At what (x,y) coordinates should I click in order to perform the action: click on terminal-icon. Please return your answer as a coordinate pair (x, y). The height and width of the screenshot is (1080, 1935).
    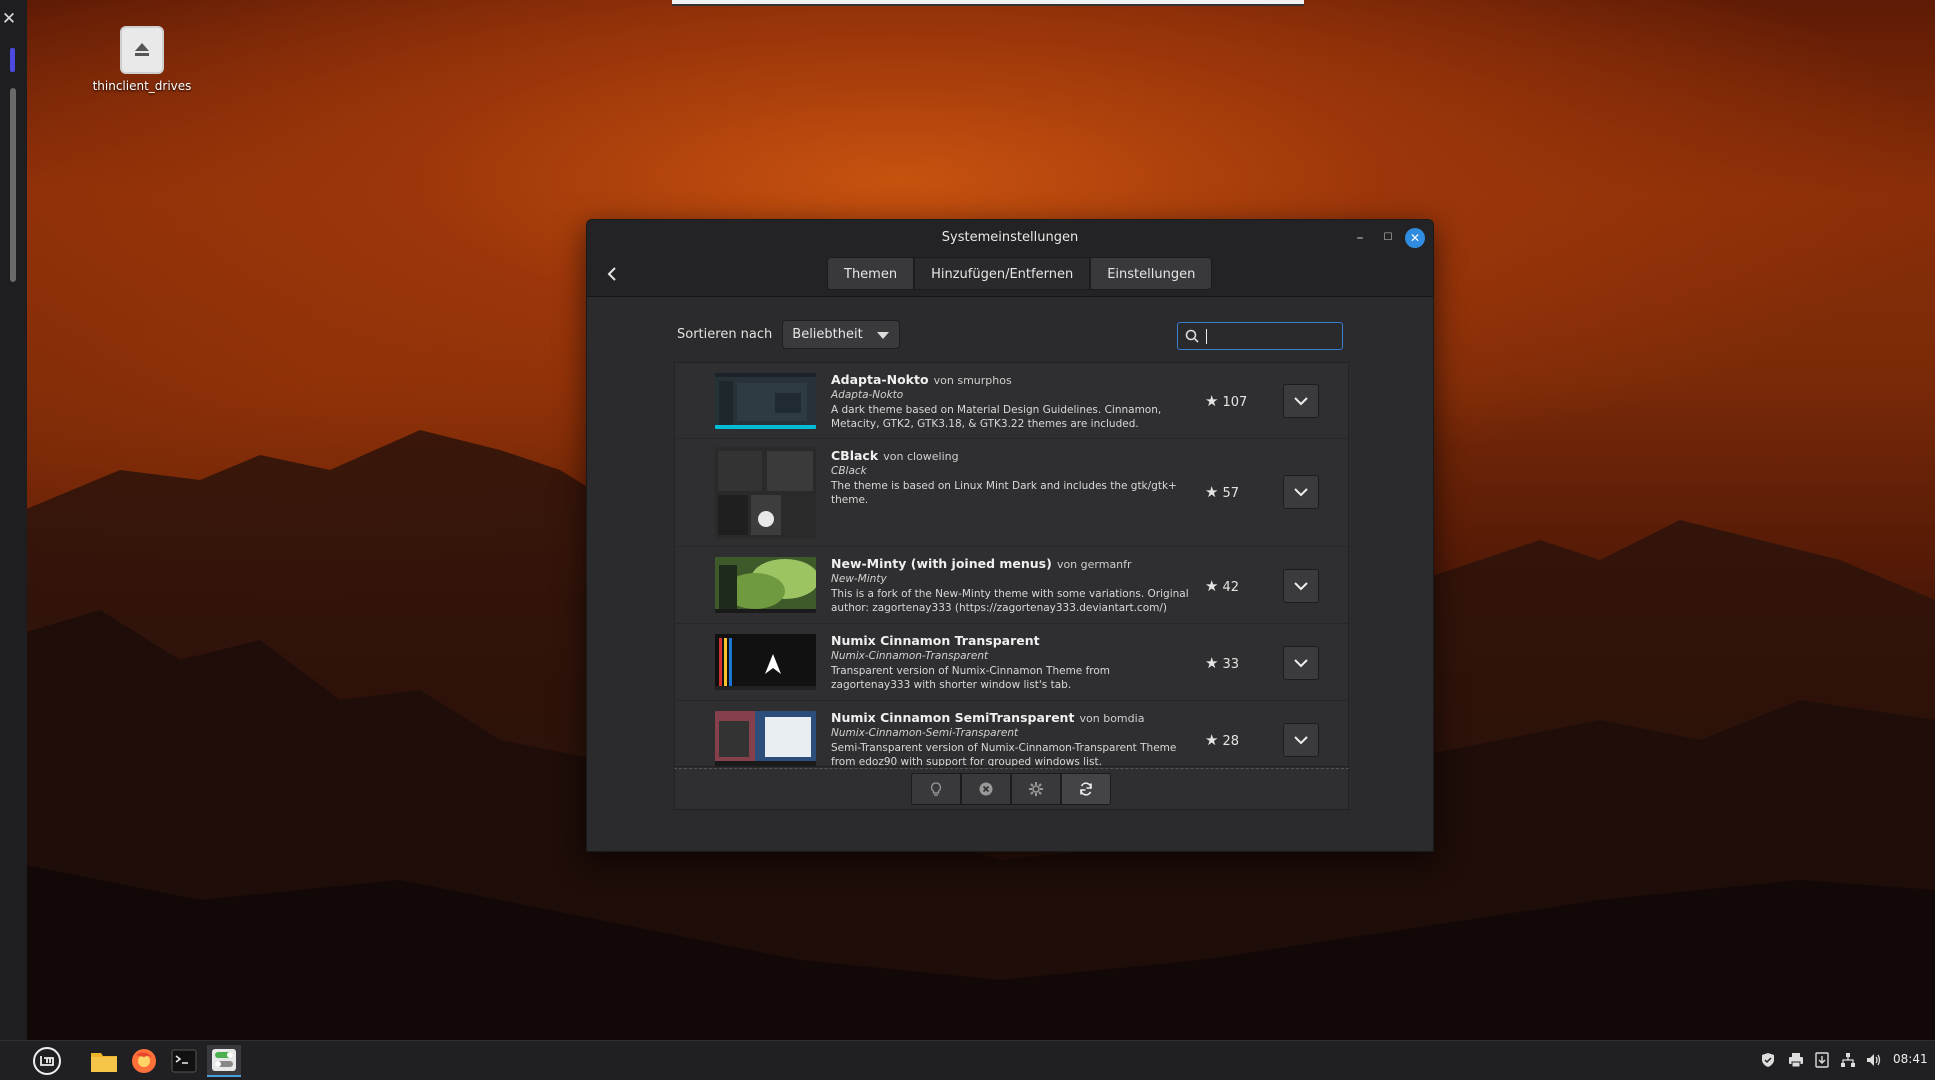
    Looking at the image, I should click on (184, 1061).